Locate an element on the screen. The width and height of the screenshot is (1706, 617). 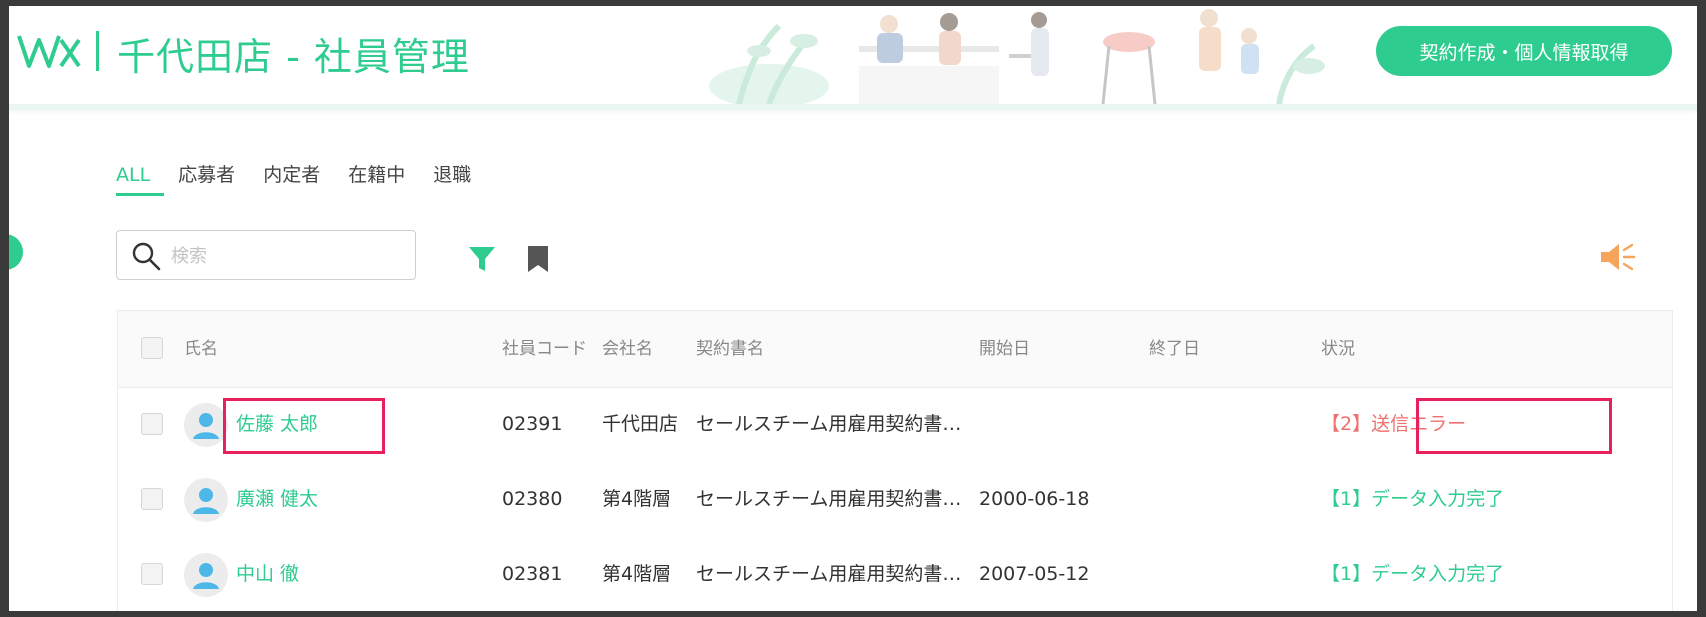
start-date: 2000-06-18 is located at coordinates (1034, 499).